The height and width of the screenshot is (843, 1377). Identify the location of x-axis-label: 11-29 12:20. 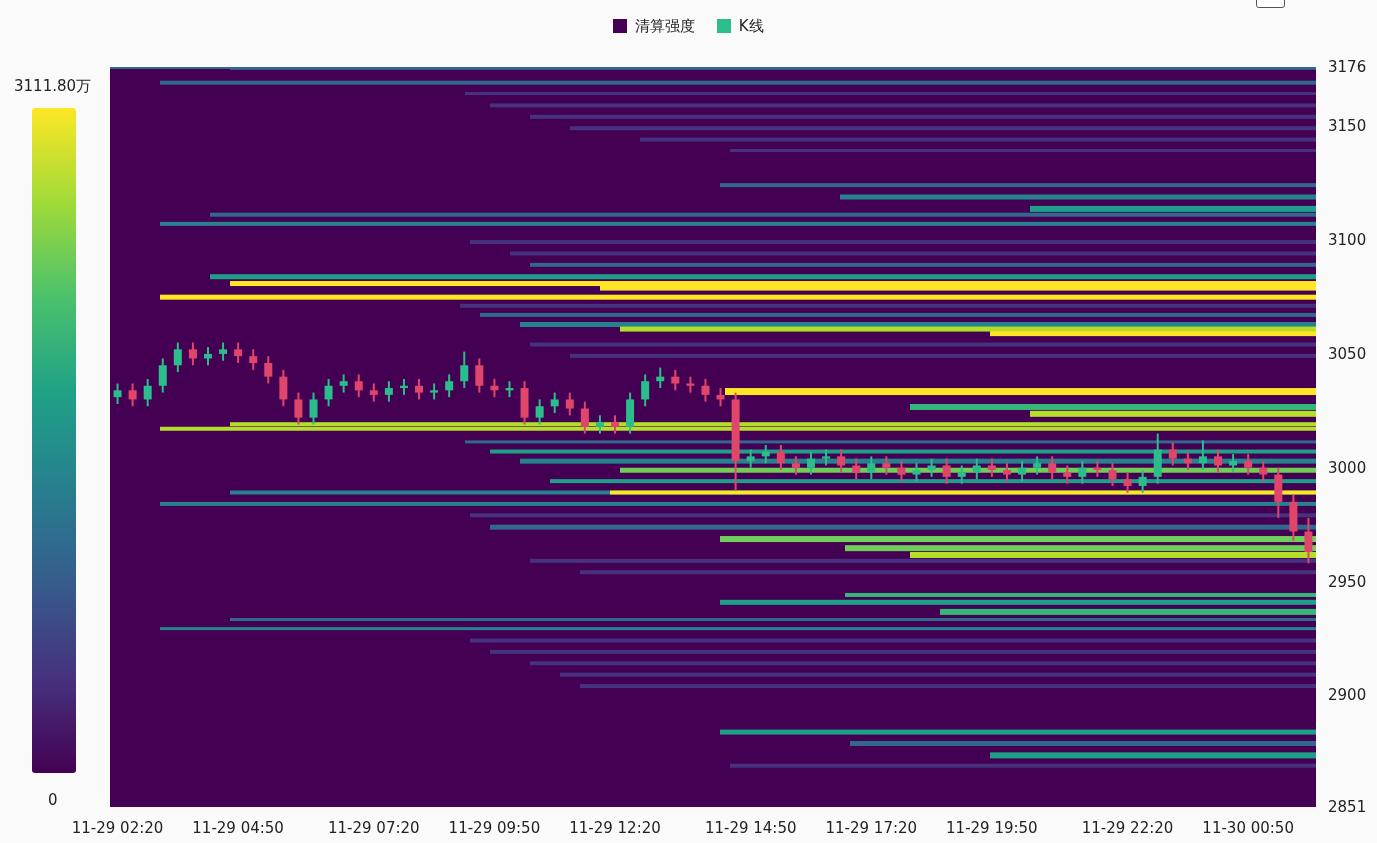
(615, 828).